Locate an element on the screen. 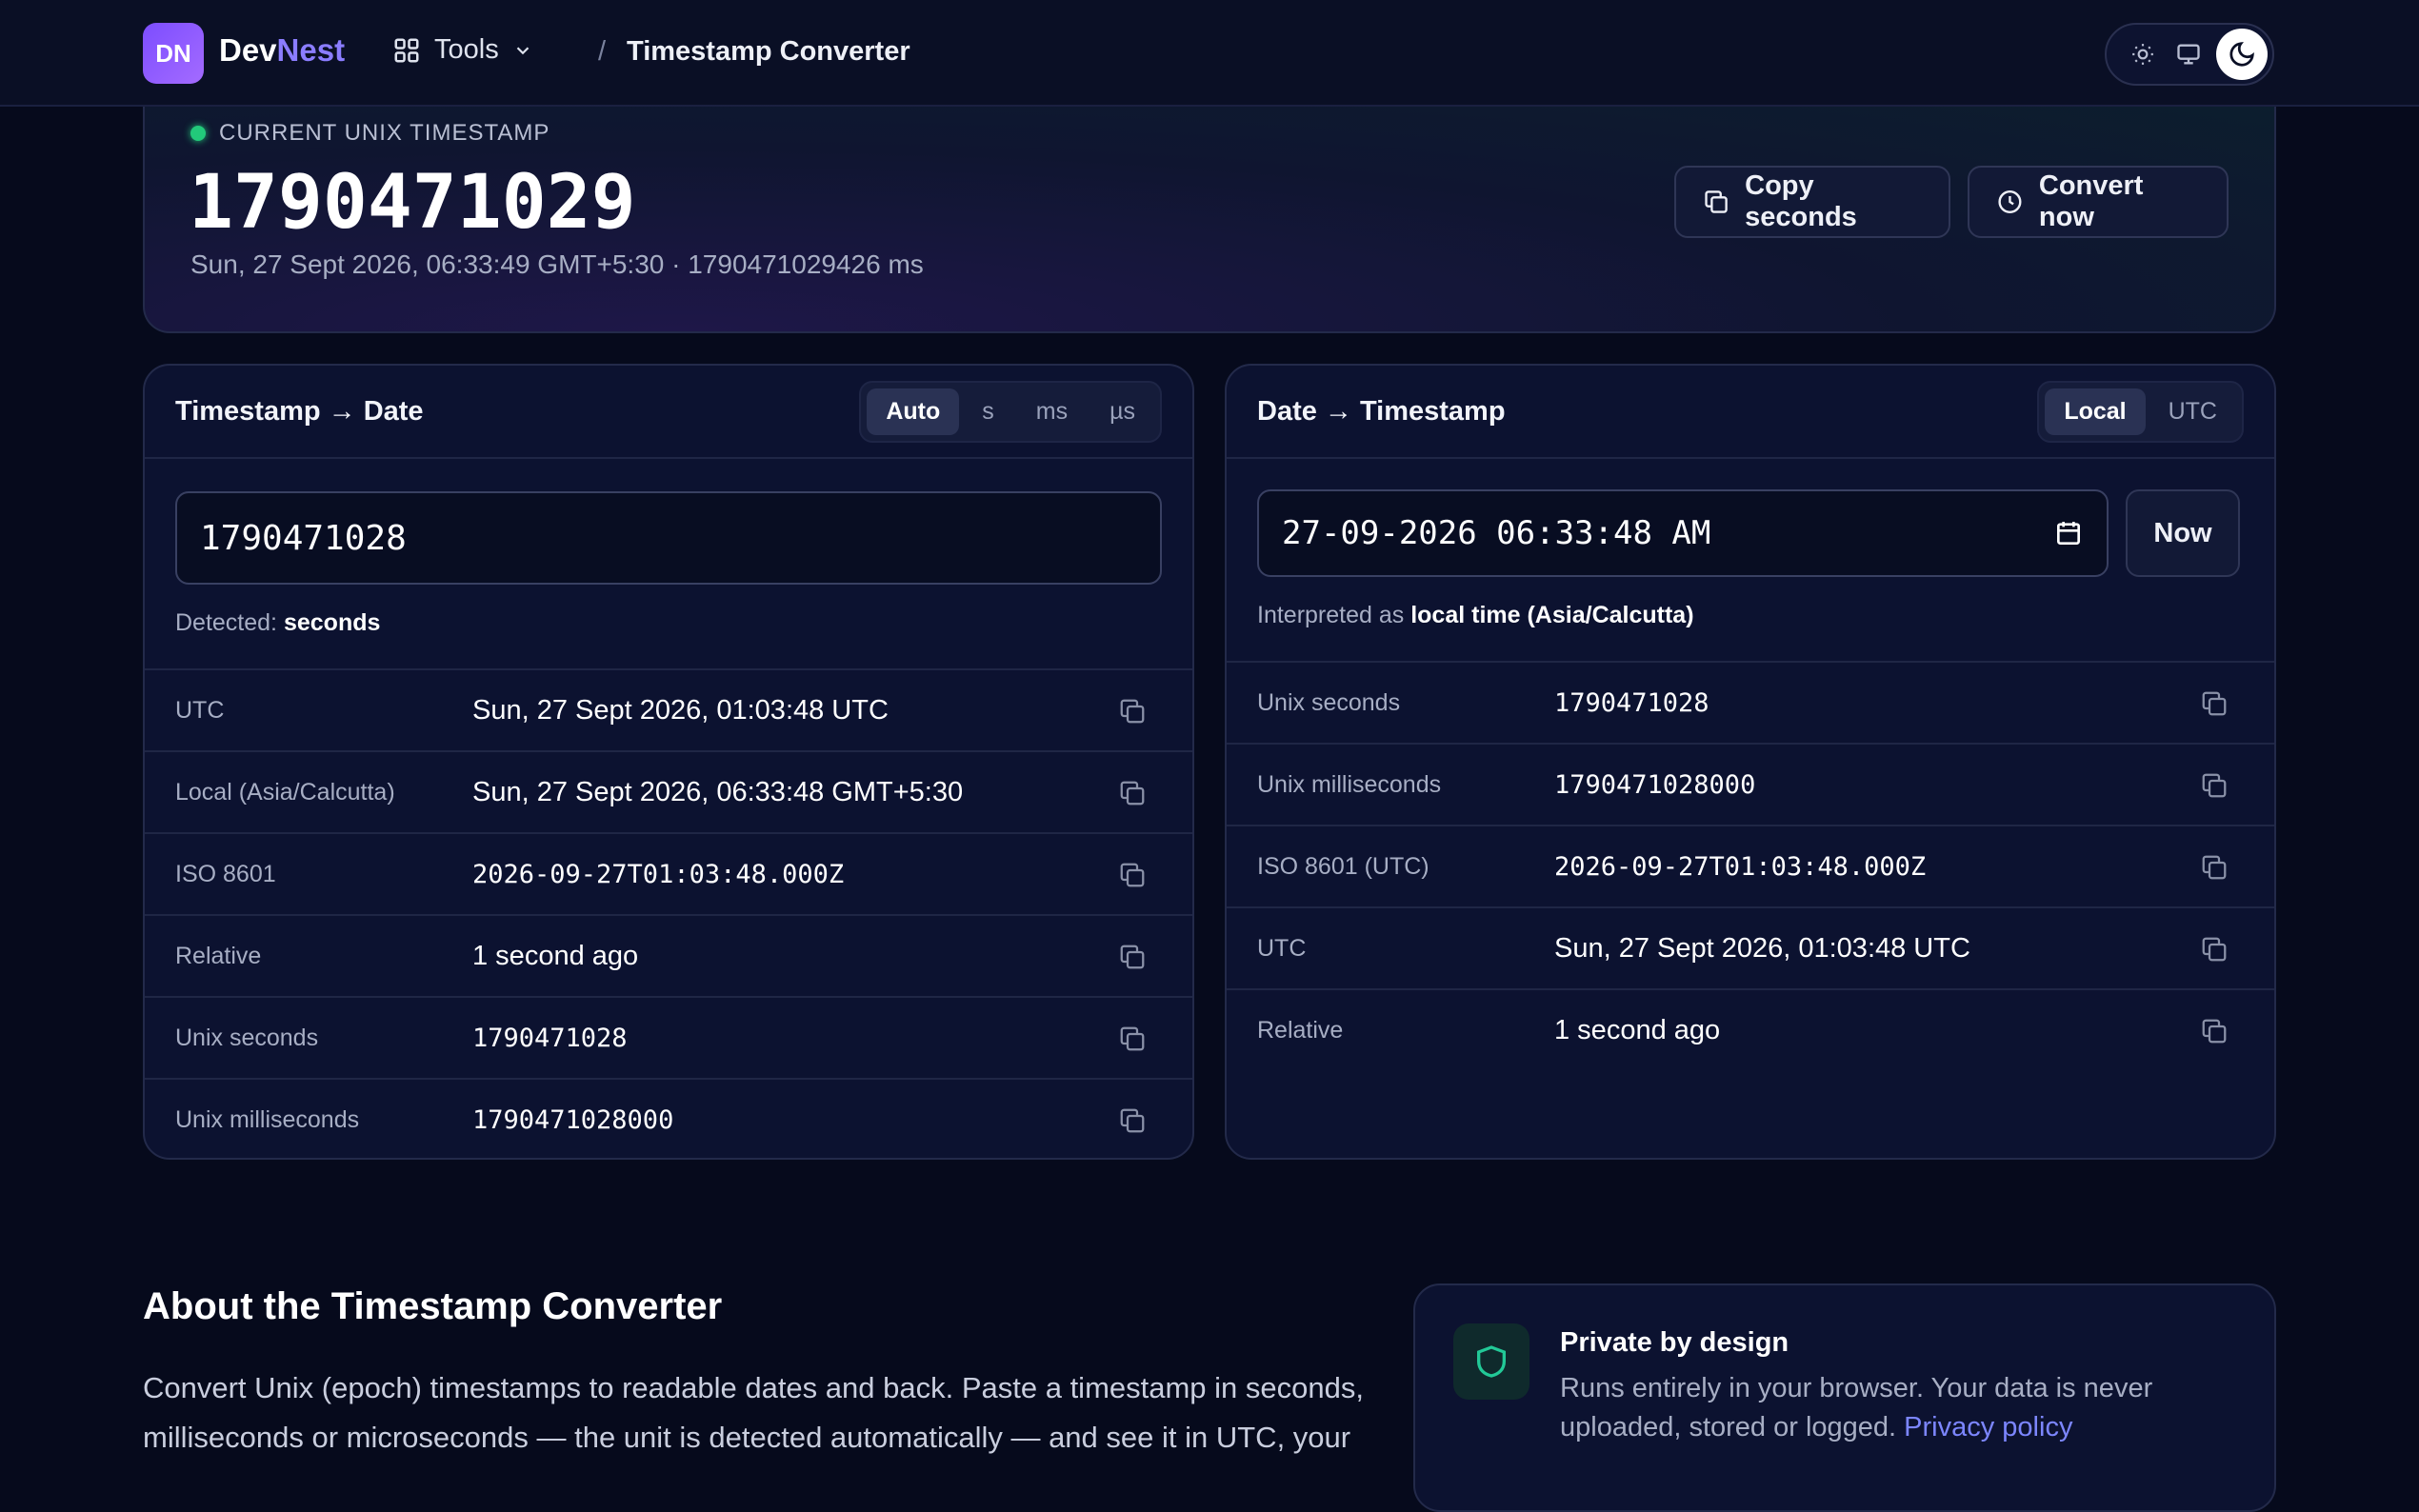 The height and width of the screenshot is (1512, 2419). unit-selector: Auto s ms µs is located at coordinates (1010, 411).